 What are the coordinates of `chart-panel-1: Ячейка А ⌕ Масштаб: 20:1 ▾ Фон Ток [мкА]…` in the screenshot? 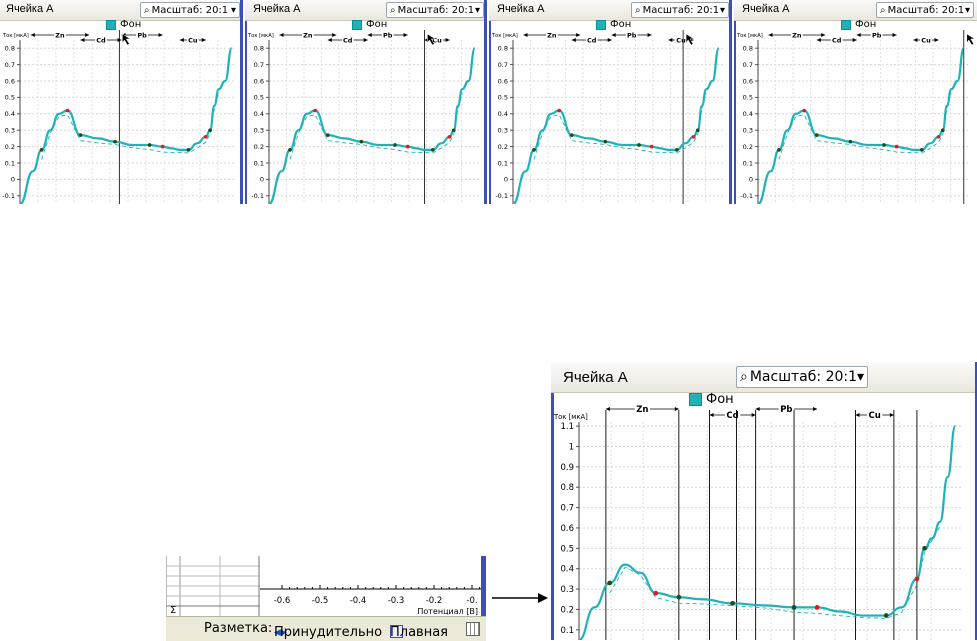 It's located at (121, 102).